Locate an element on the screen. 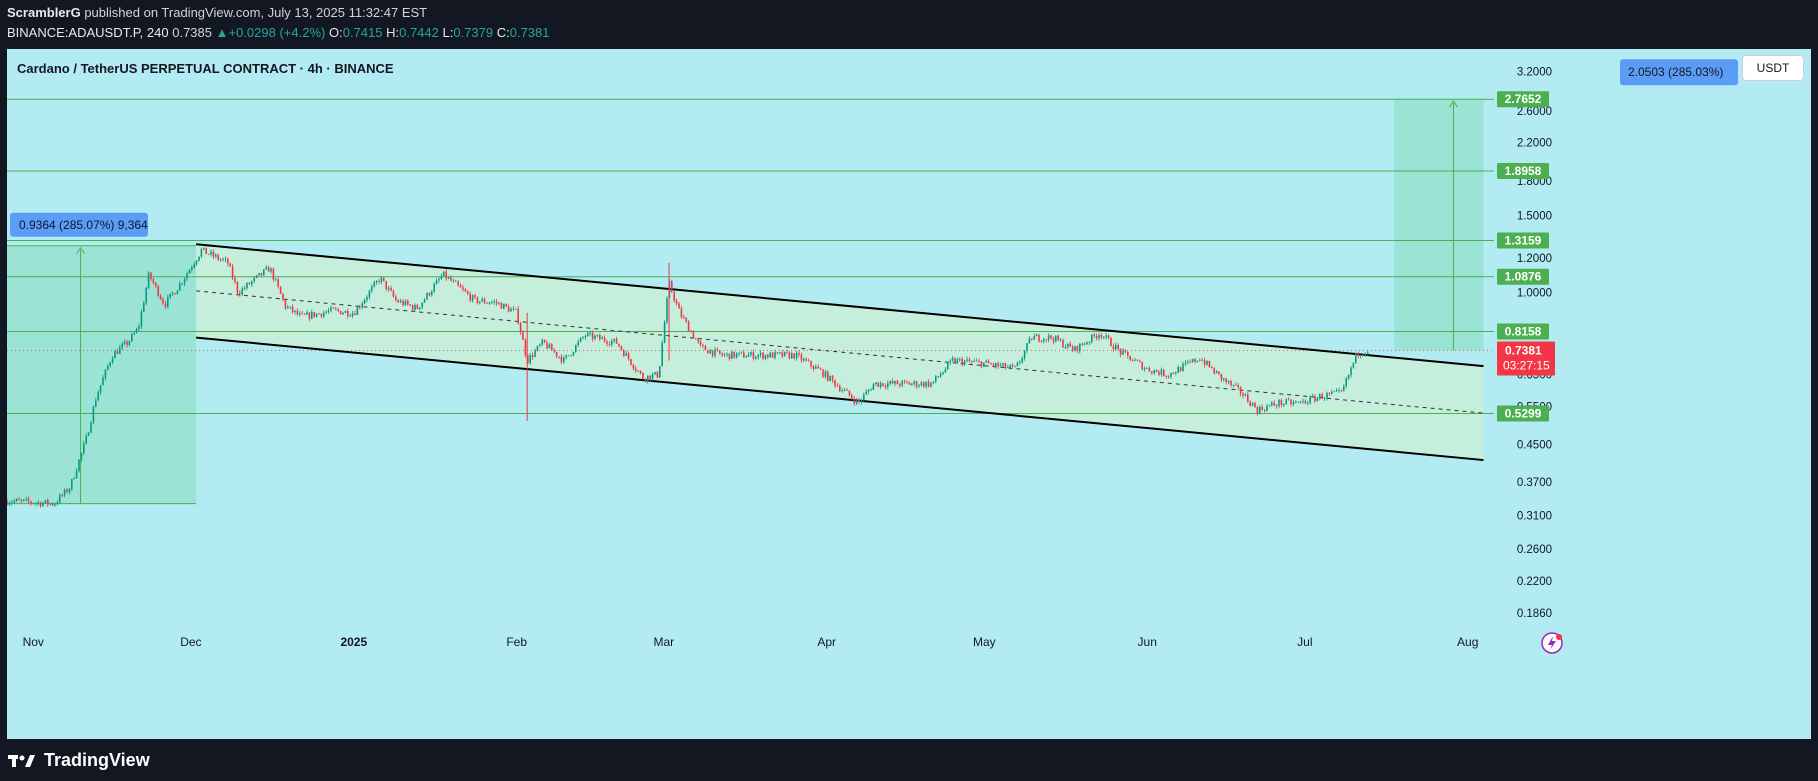 This screenshot has width=1818, height=781. publisher-name: ScramblerG is located at coordinates (44, 12).